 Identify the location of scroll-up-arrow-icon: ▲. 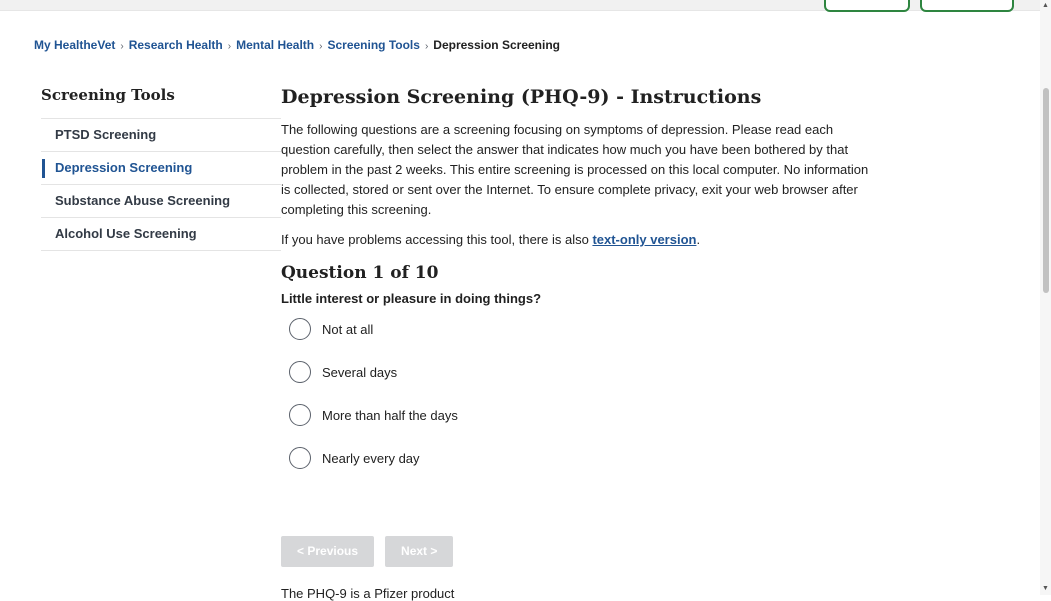
(1045, 6).